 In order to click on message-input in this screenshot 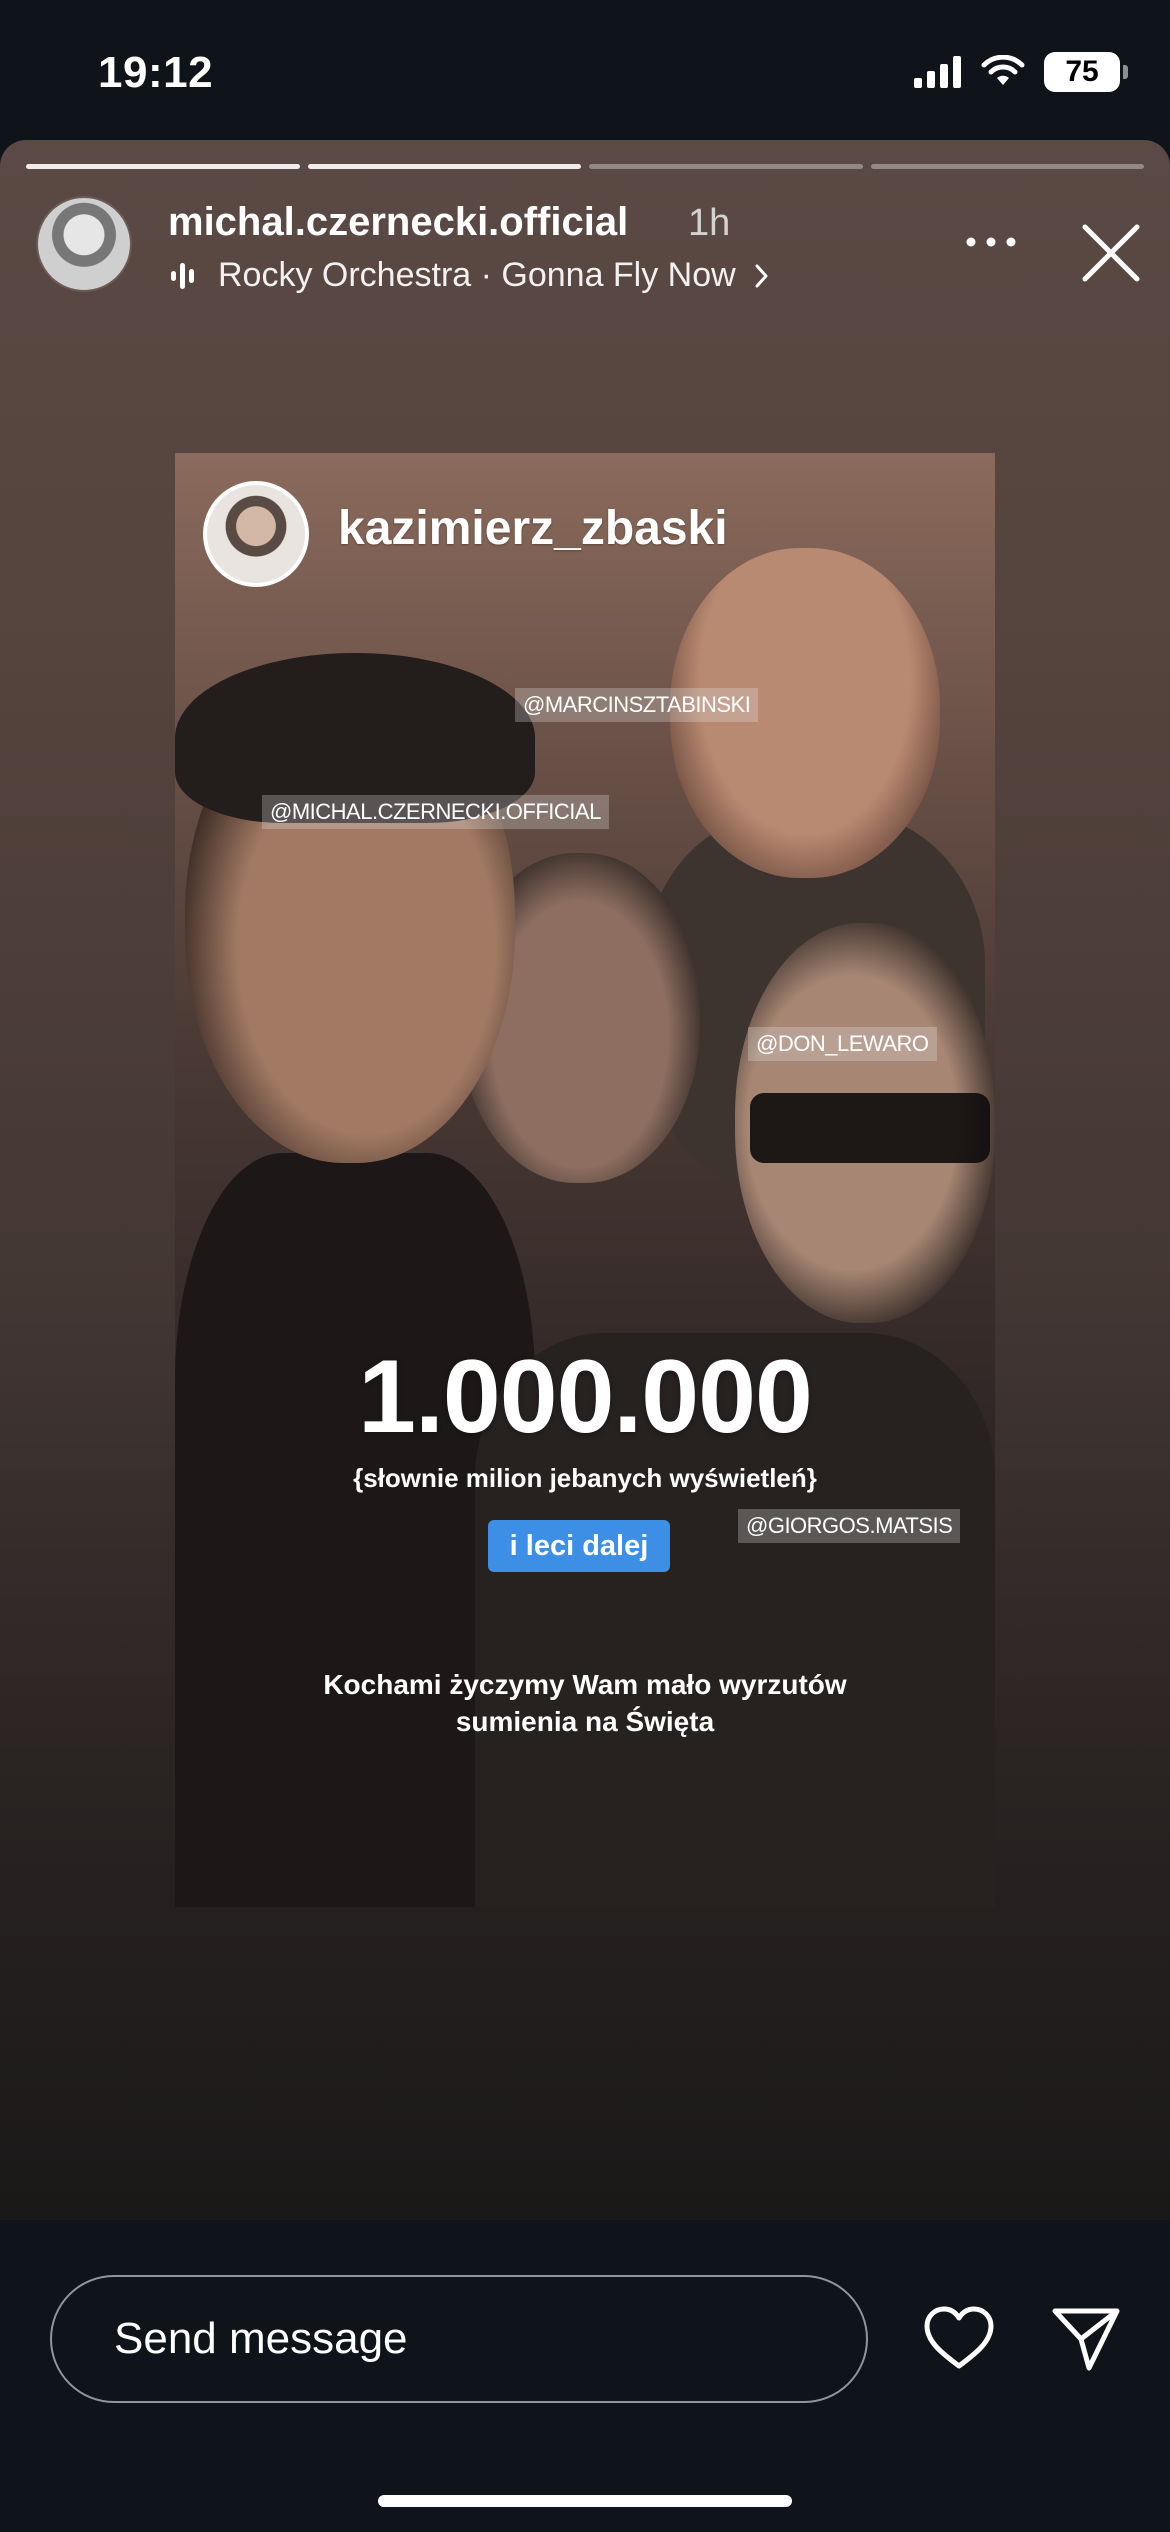, I will do `click(459, 2339)`.